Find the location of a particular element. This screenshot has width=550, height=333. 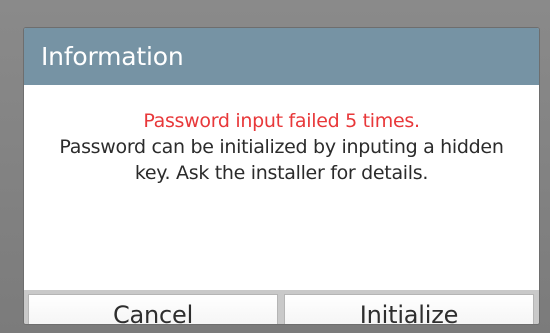

dialog-button-bar: Cancel Initialize is located at coordinates (281, 307).